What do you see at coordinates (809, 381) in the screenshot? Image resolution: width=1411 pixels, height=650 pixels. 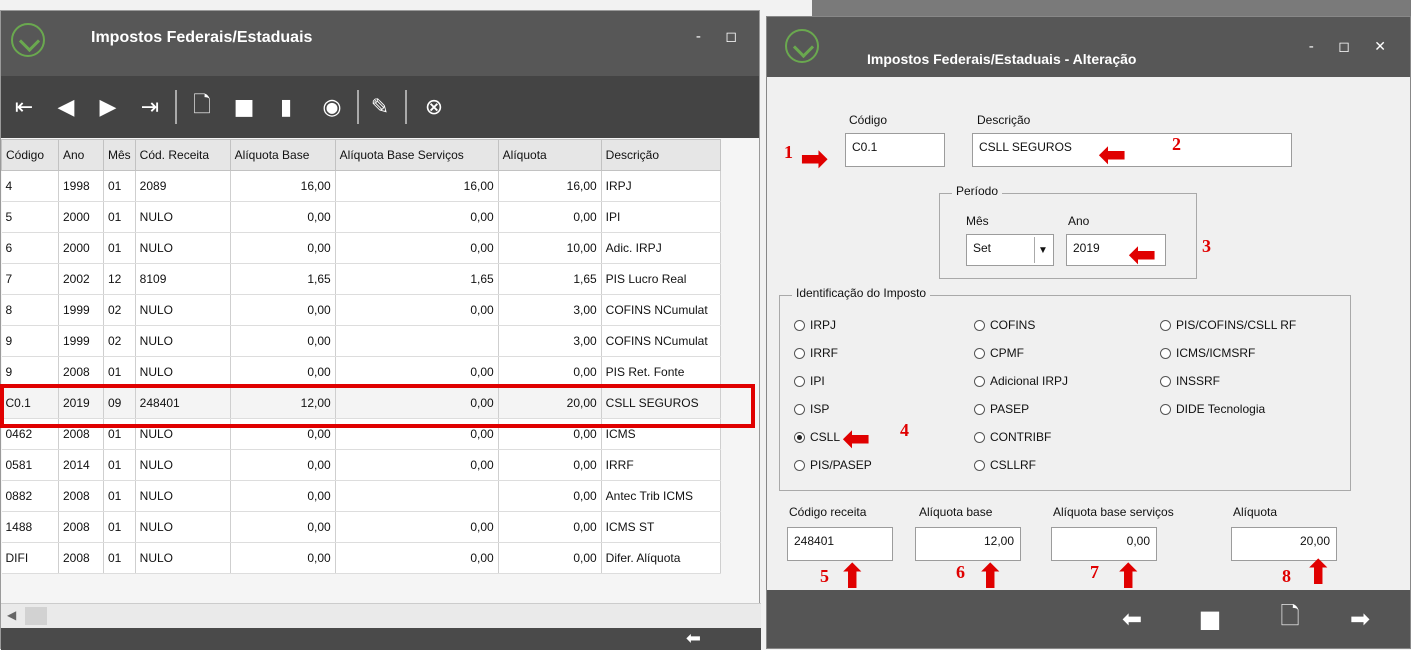 I see `radio-option: IPI` at bounding box center [809, 381].